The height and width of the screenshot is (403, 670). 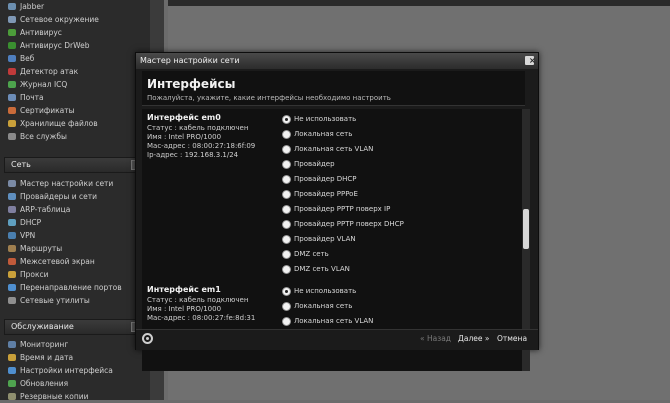 What do you see at coordinates (32, 6) in the screenshot?
I see `sidebar-item-label: Jabber` at bounding box center [32, 6].